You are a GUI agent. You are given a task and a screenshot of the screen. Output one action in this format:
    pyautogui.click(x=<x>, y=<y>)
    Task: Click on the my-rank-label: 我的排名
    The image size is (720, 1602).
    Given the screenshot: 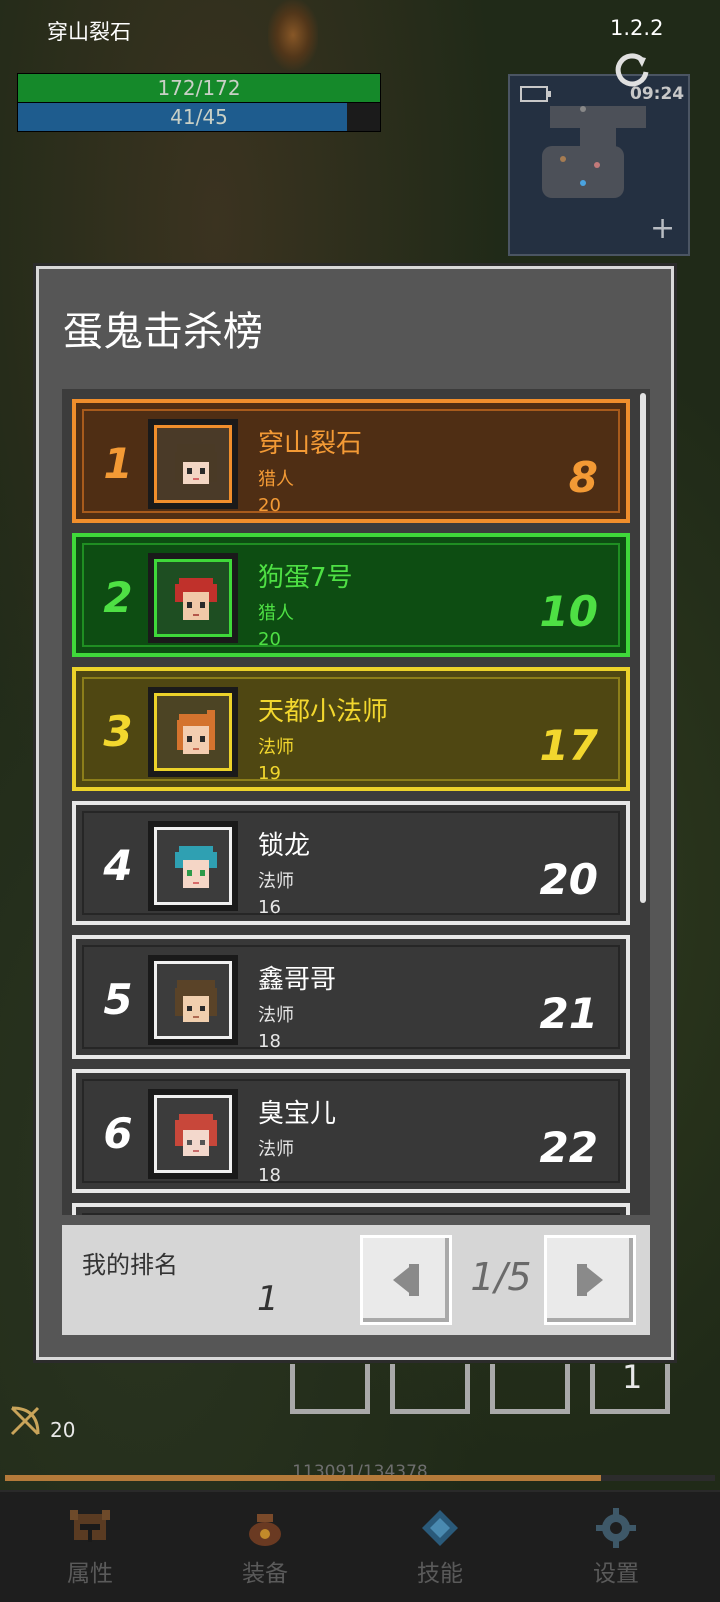 What is the action you would take?
    pyautogui.click(x=130, y=1265)
    